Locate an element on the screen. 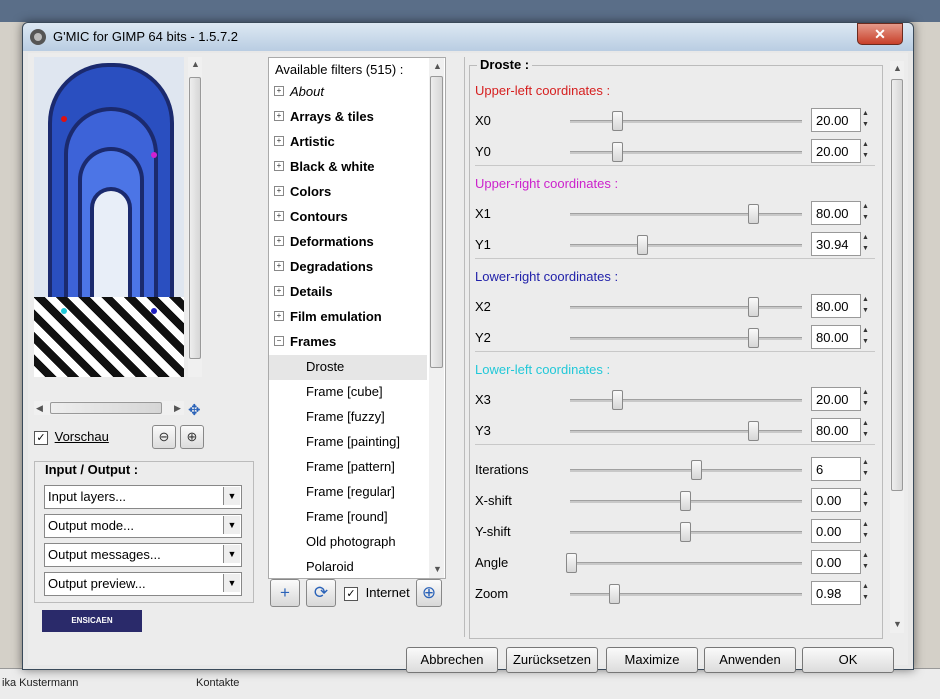  upper-right-handle is located at coordinates (154, 155).